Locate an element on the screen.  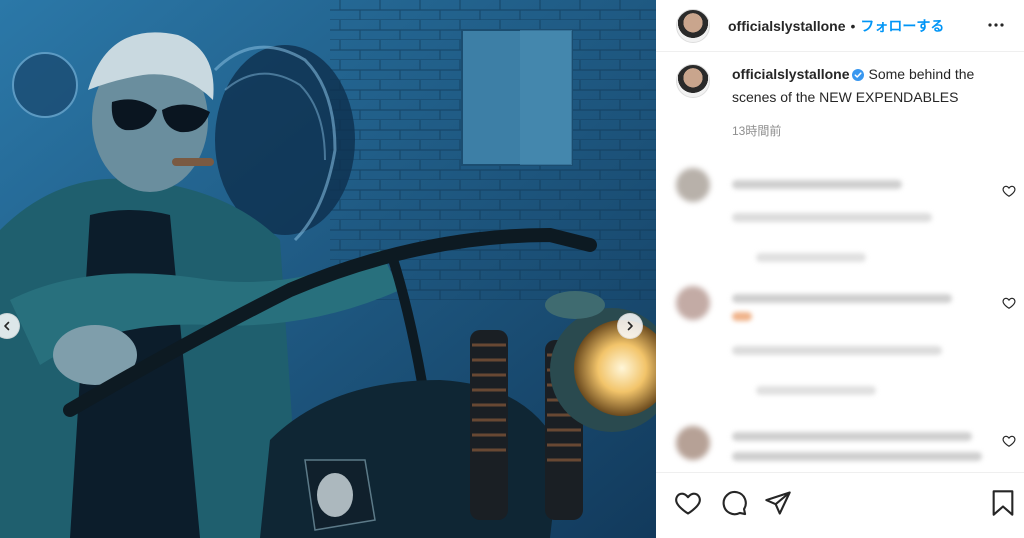
post-actions-bar is located at coordinates (840, 505).